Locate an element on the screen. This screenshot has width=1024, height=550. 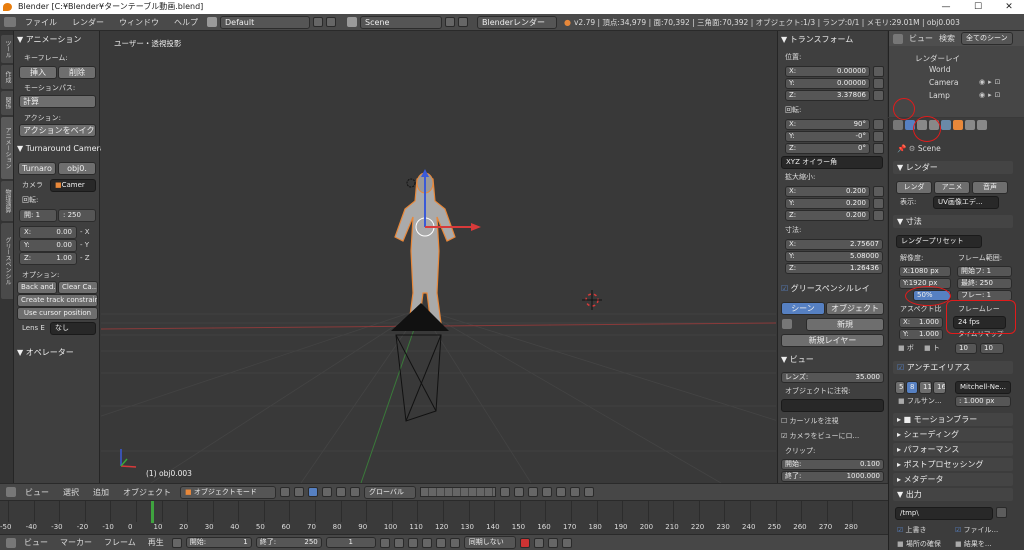
playhead is located at coordinates (152, 512).